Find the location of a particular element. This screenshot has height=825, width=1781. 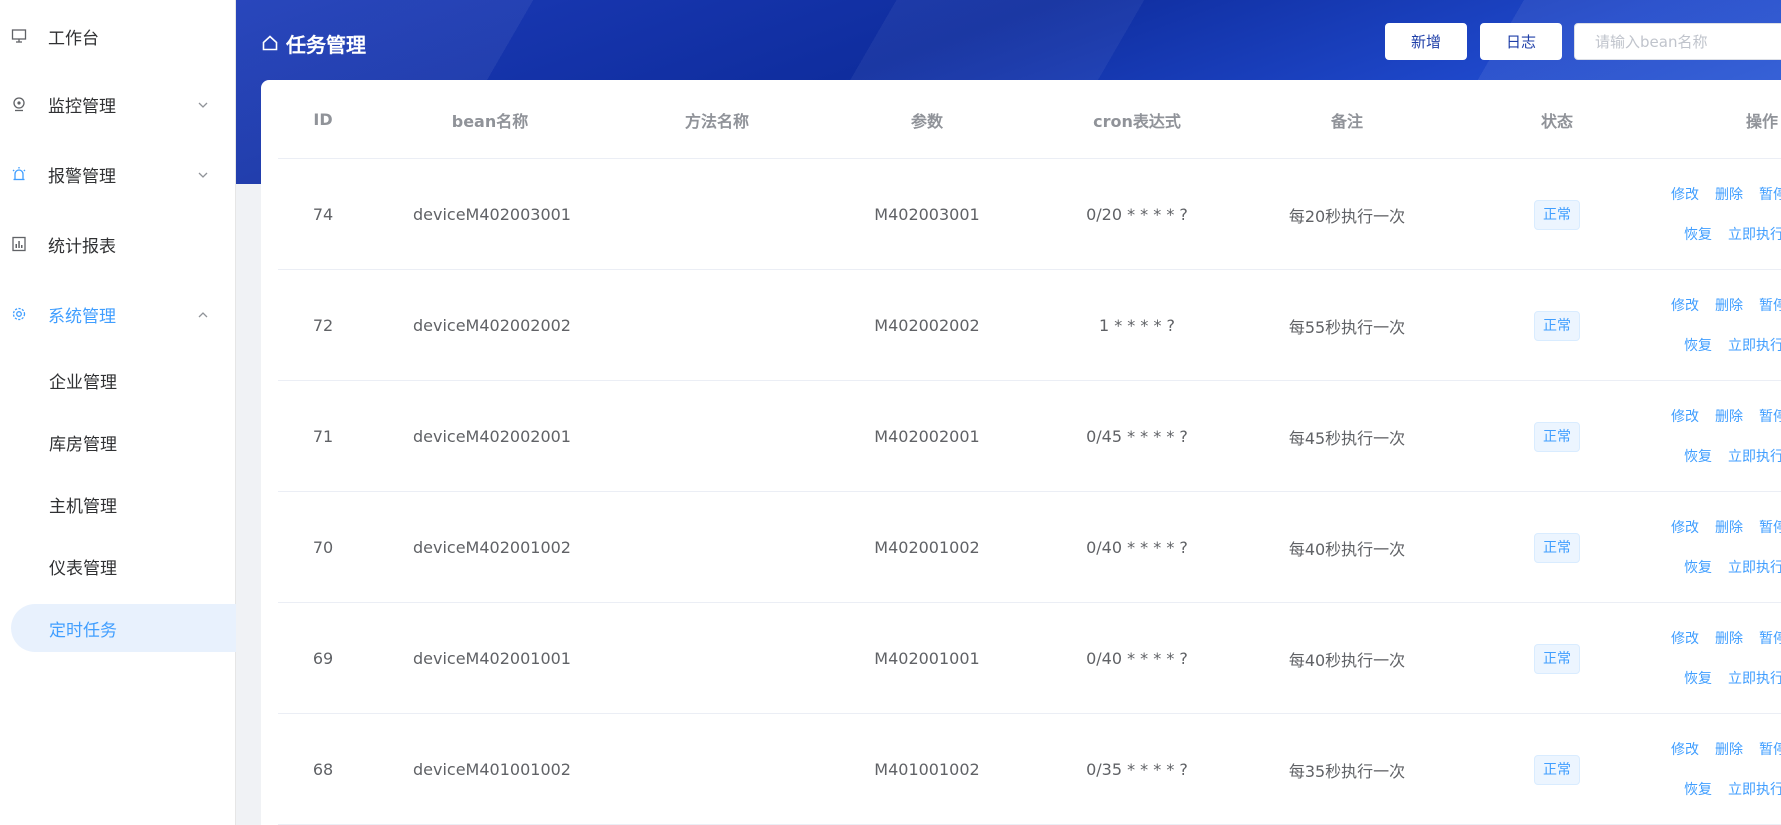

cell-bean: deviceM402003001 is located at coordinates (492, 214).